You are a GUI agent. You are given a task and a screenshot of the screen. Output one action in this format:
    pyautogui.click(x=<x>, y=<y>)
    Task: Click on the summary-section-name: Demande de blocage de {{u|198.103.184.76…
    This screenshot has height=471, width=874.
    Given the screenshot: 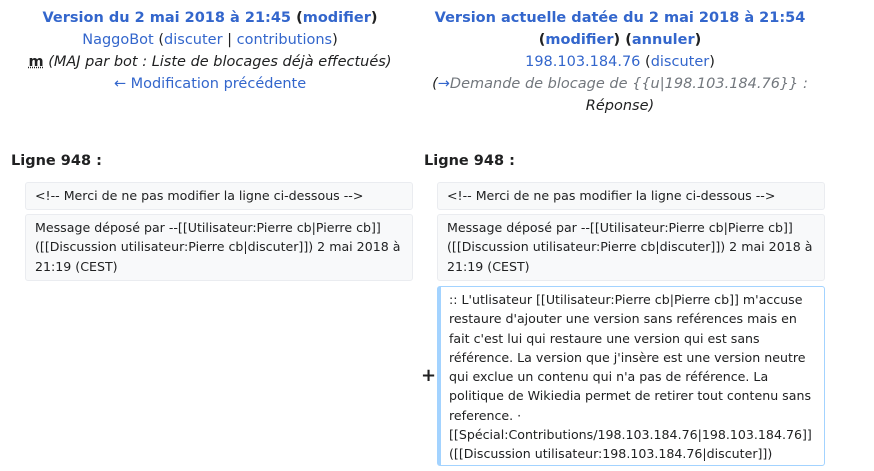 What is the action you would take?
    pyautogui.click(x=628, y=84)
    